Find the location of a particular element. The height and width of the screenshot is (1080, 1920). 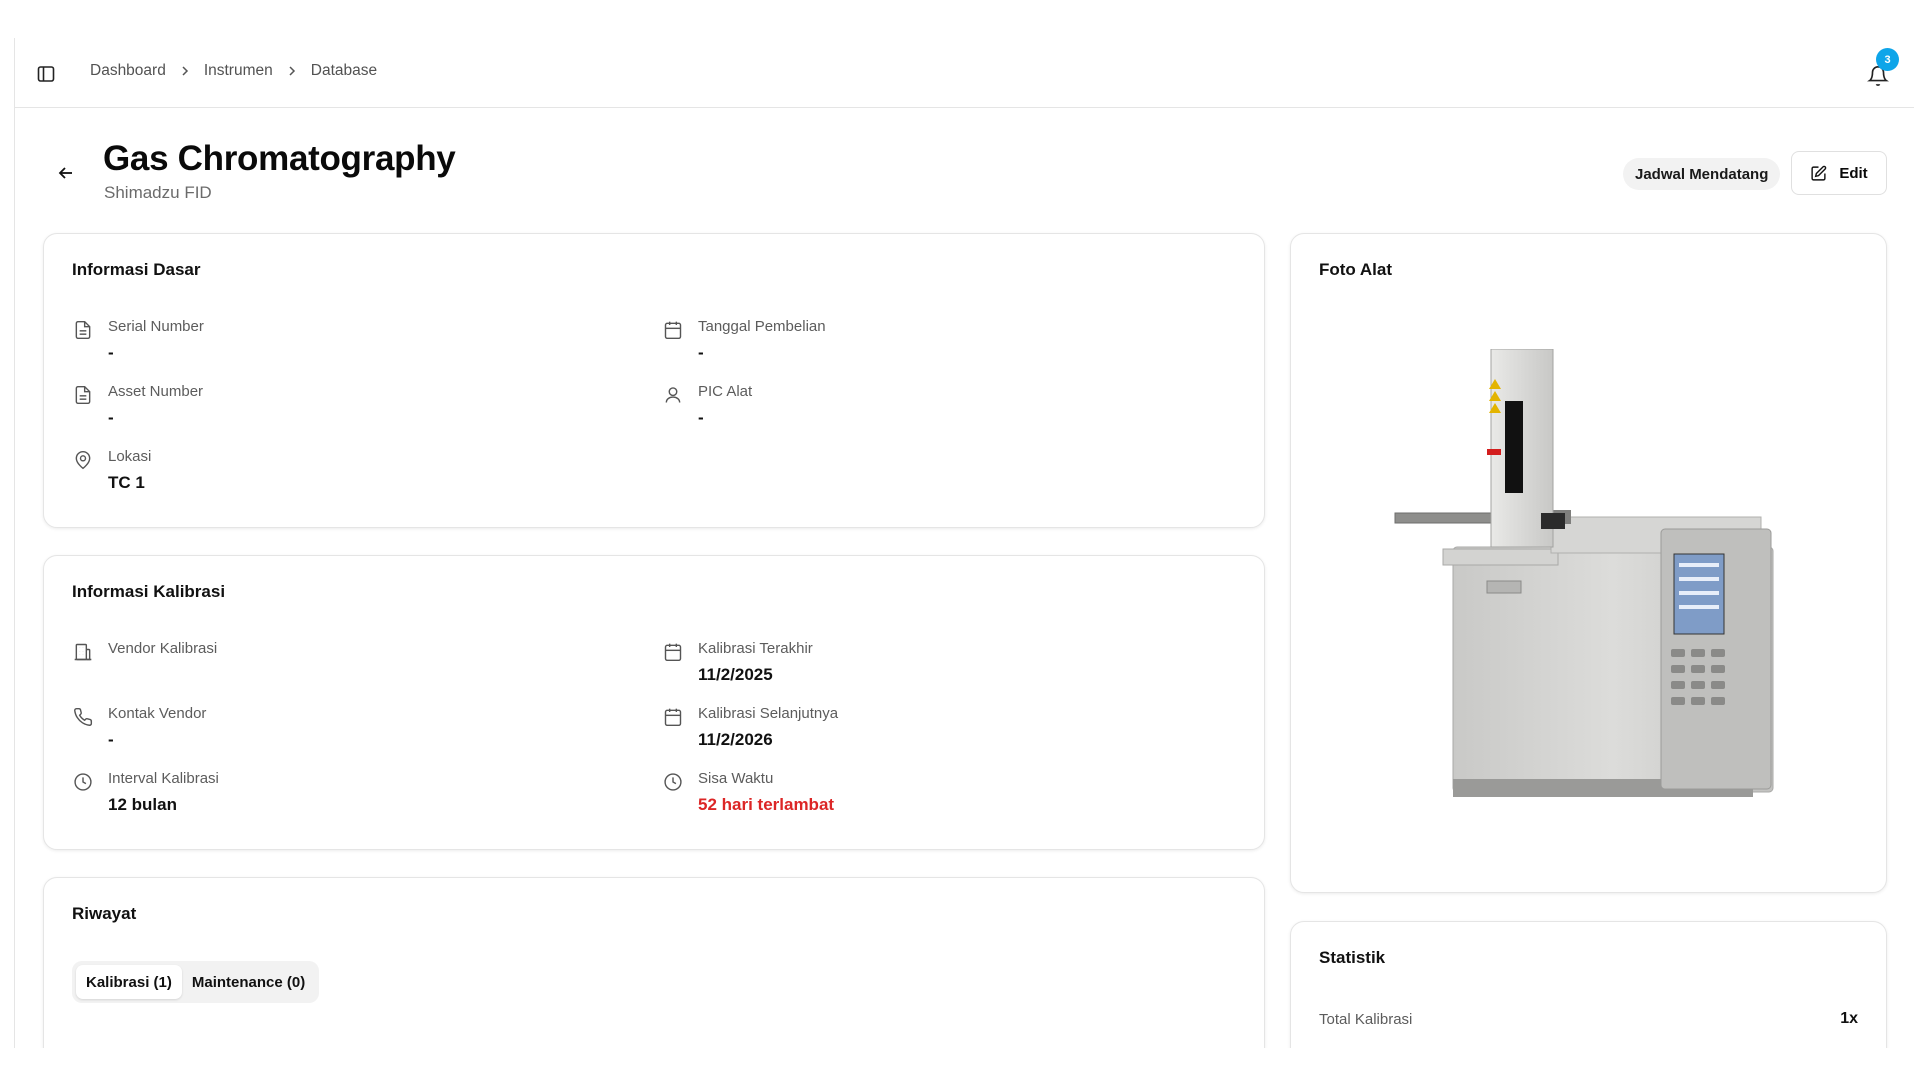

pic-field: PIC Alat - is located at coordinates (707, 405).